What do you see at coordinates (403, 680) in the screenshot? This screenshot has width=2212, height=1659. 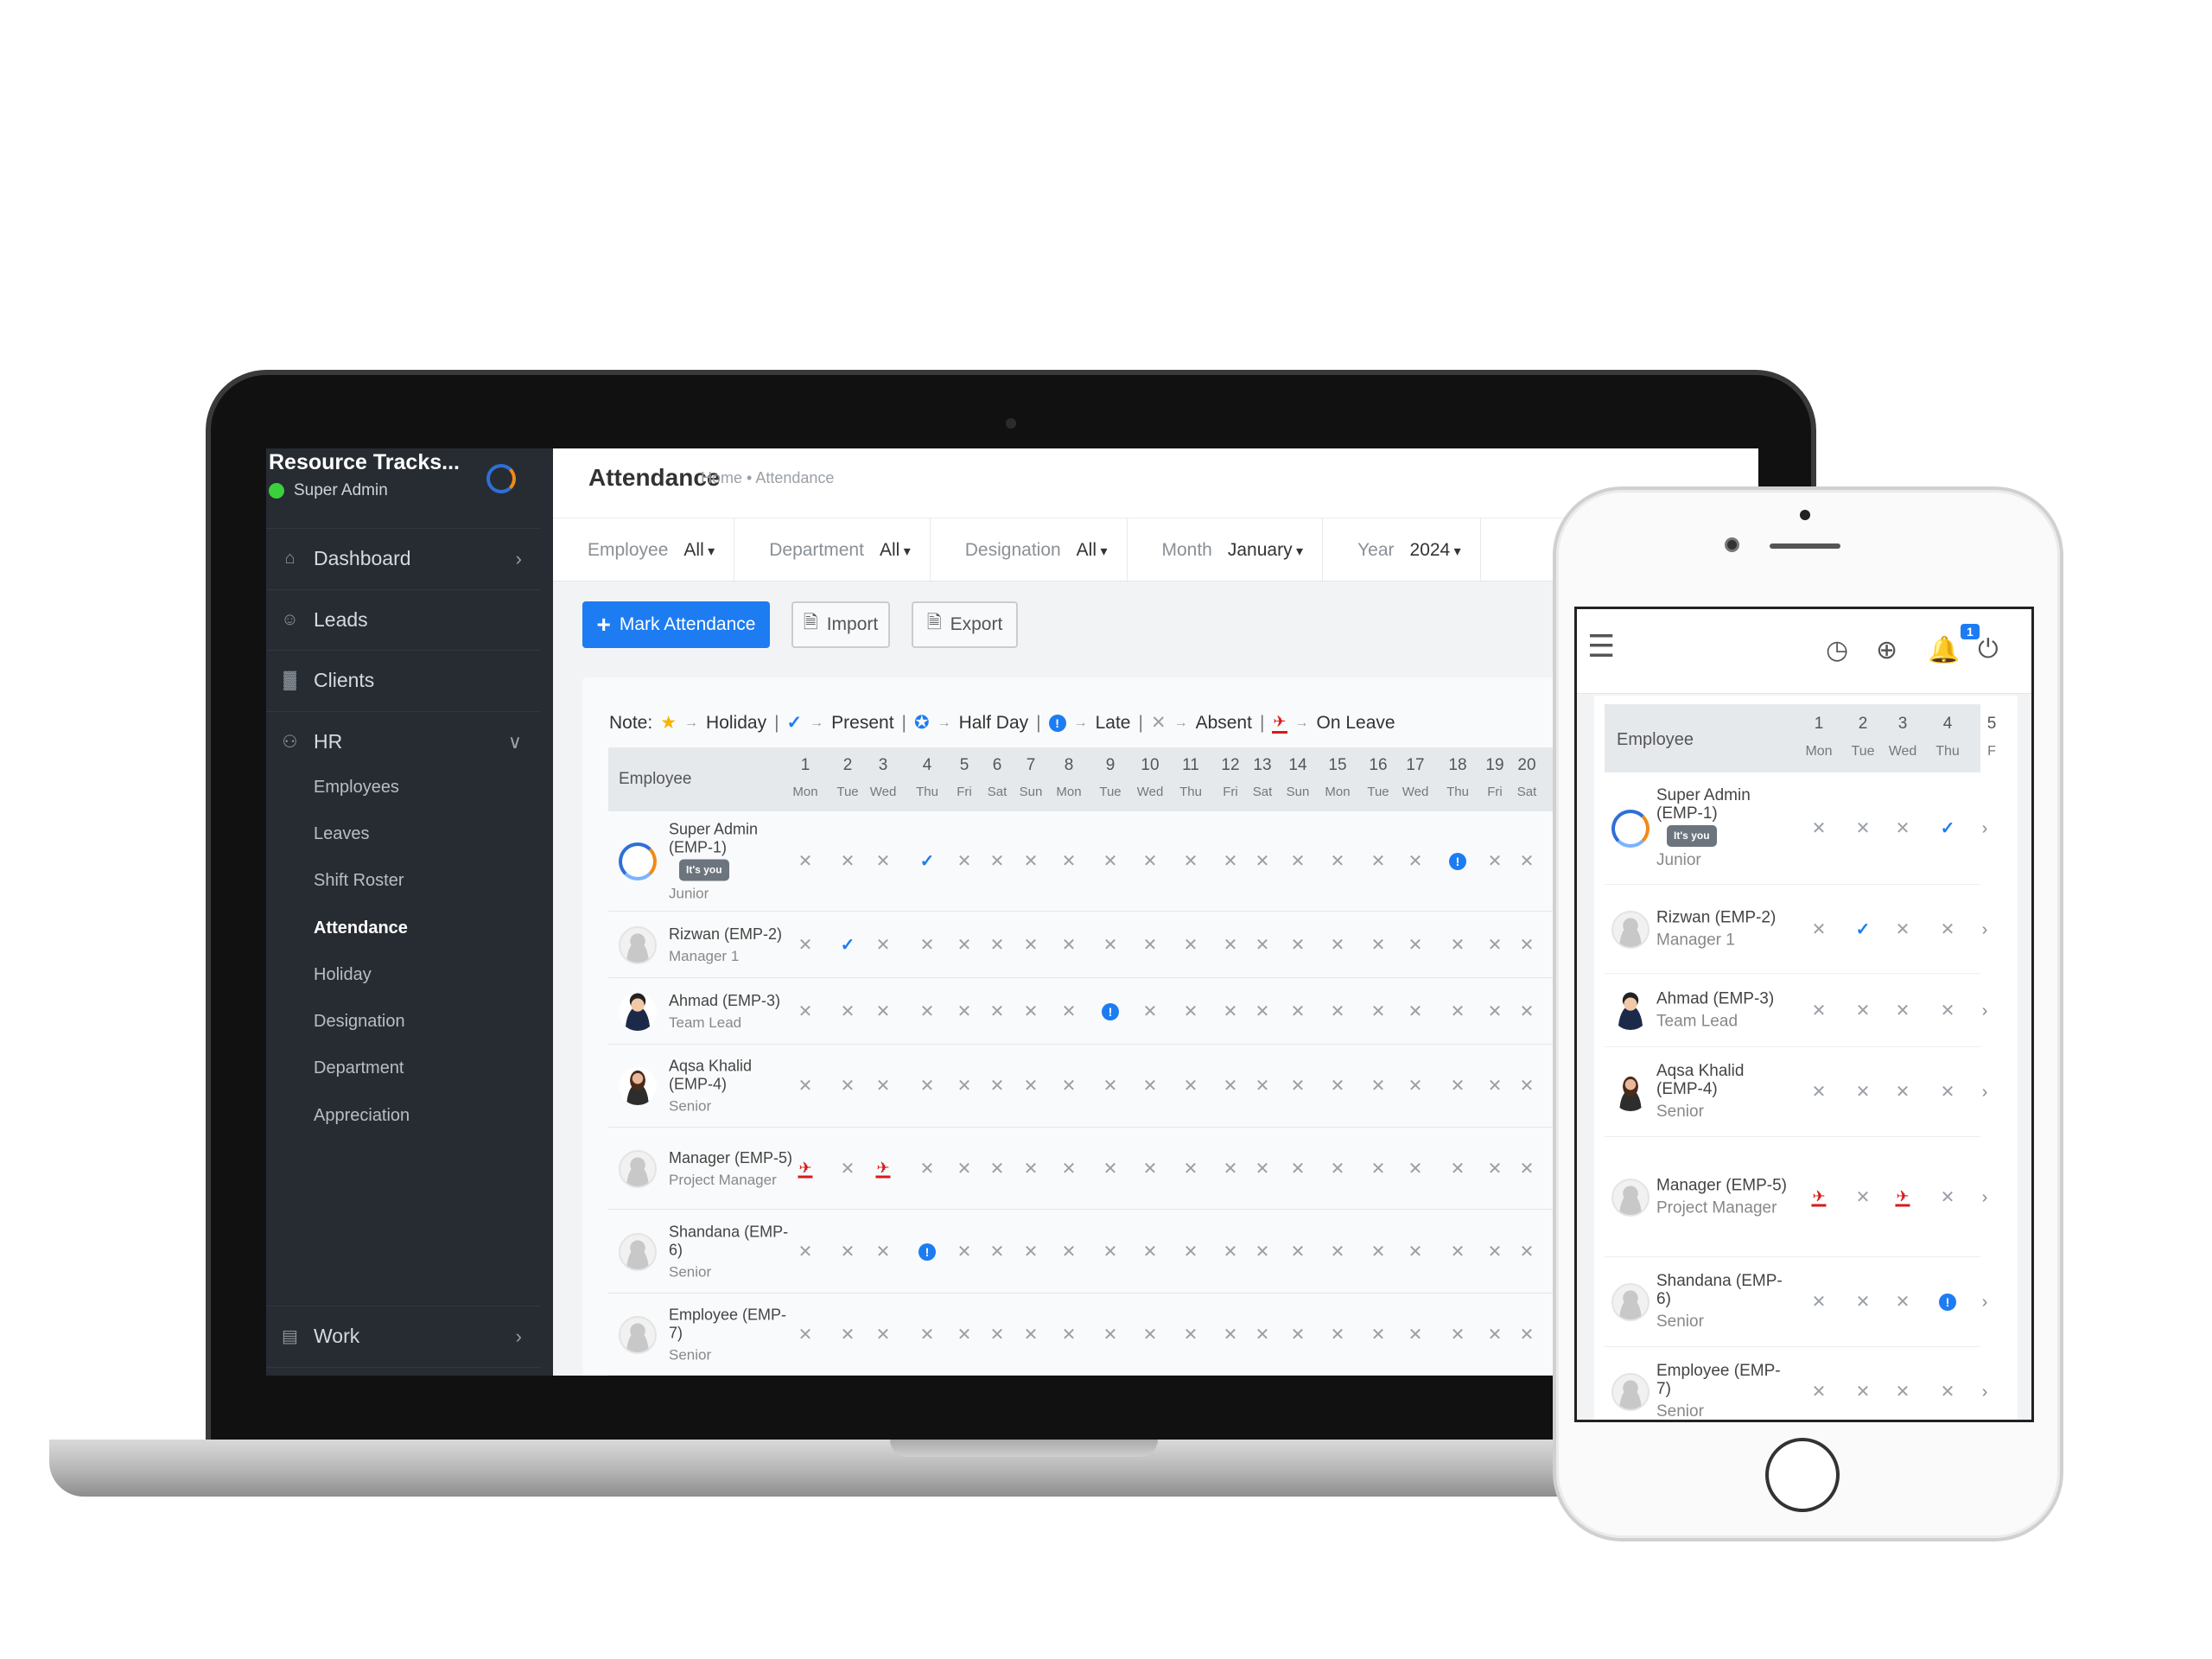 I see `sidebar-item-clients: ▓ Clients` at bounding box center [403, 680].